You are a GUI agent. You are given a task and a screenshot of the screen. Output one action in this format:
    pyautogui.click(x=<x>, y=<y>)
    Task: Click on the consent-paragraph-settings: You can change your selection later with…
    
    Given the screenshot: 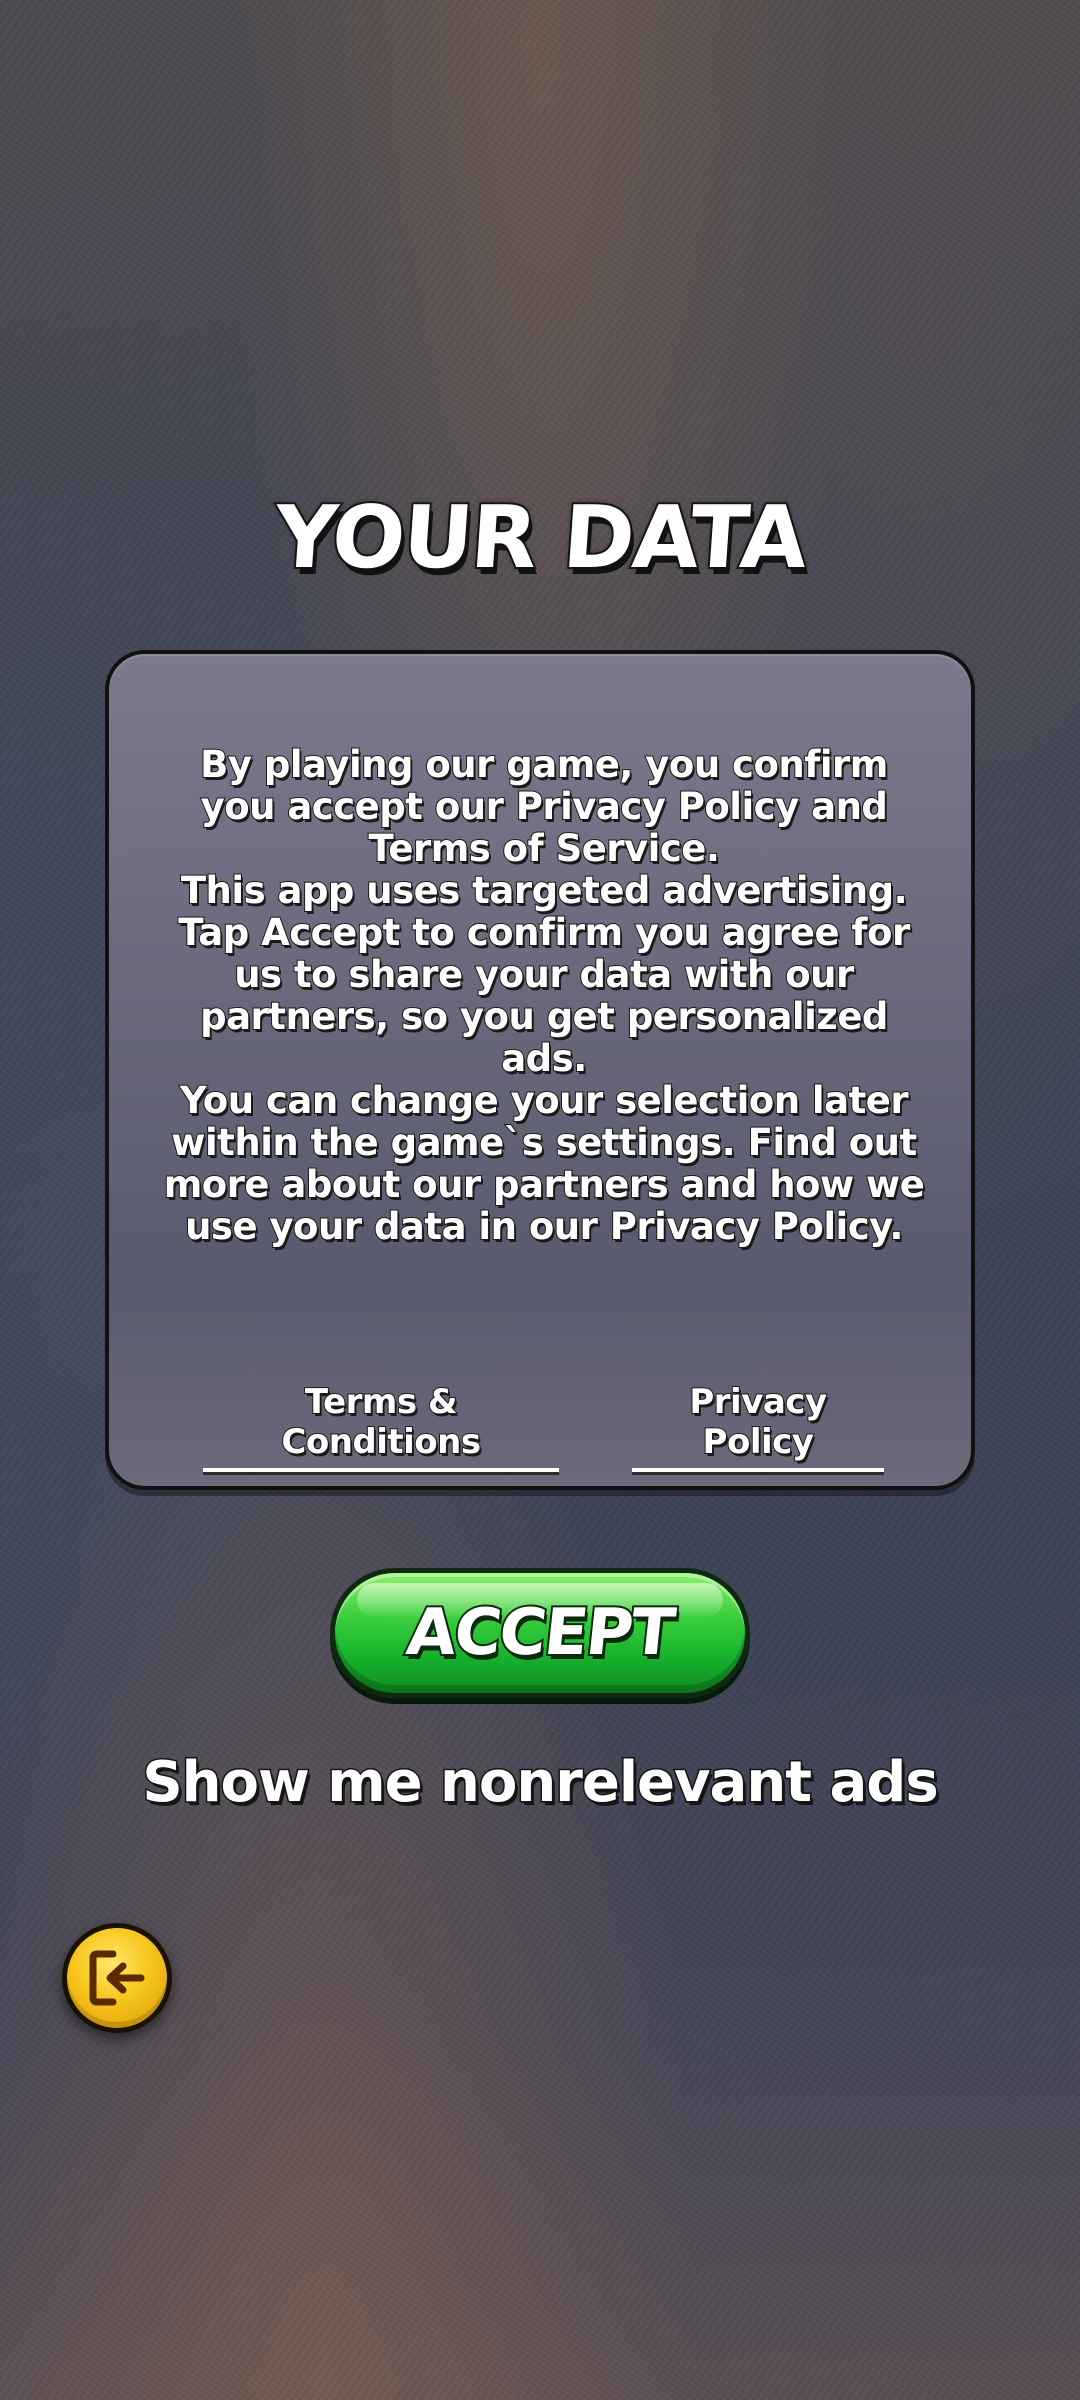 What is the action you would take?
    pyautogui.click(x=544, y=1164)
    